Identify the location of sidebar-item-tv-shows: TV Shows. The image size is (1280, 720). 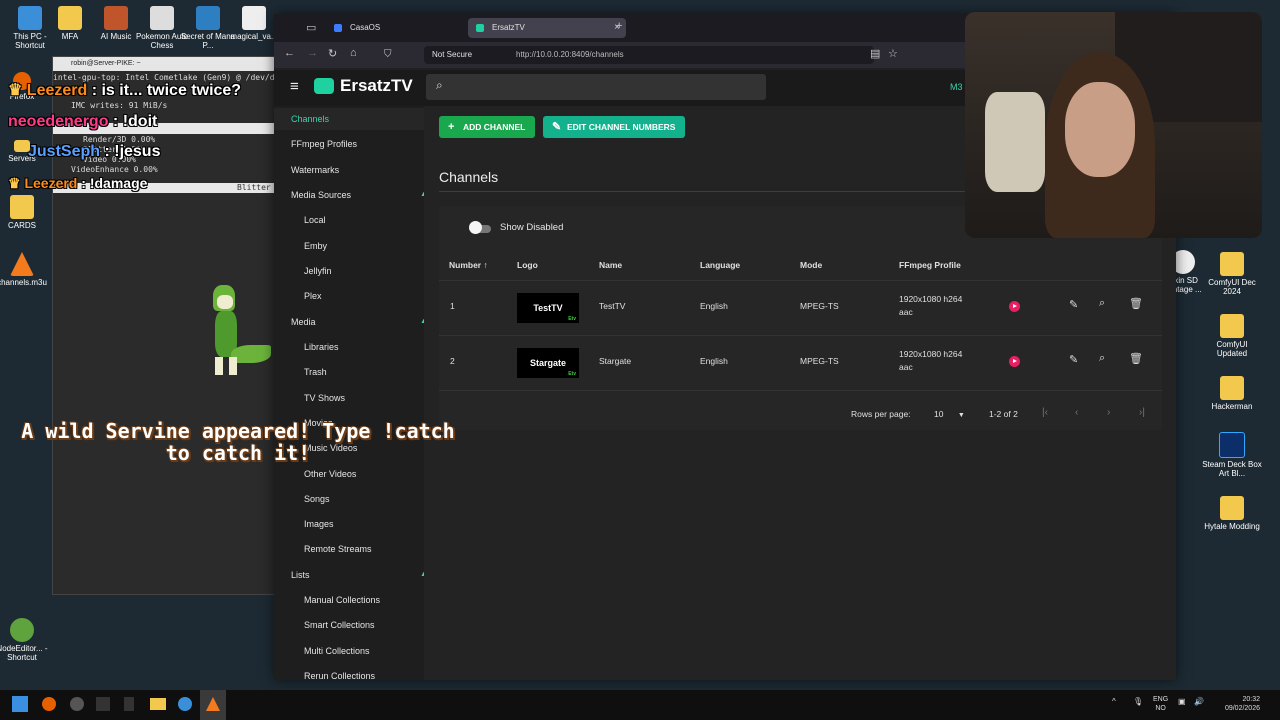
(349, 398).